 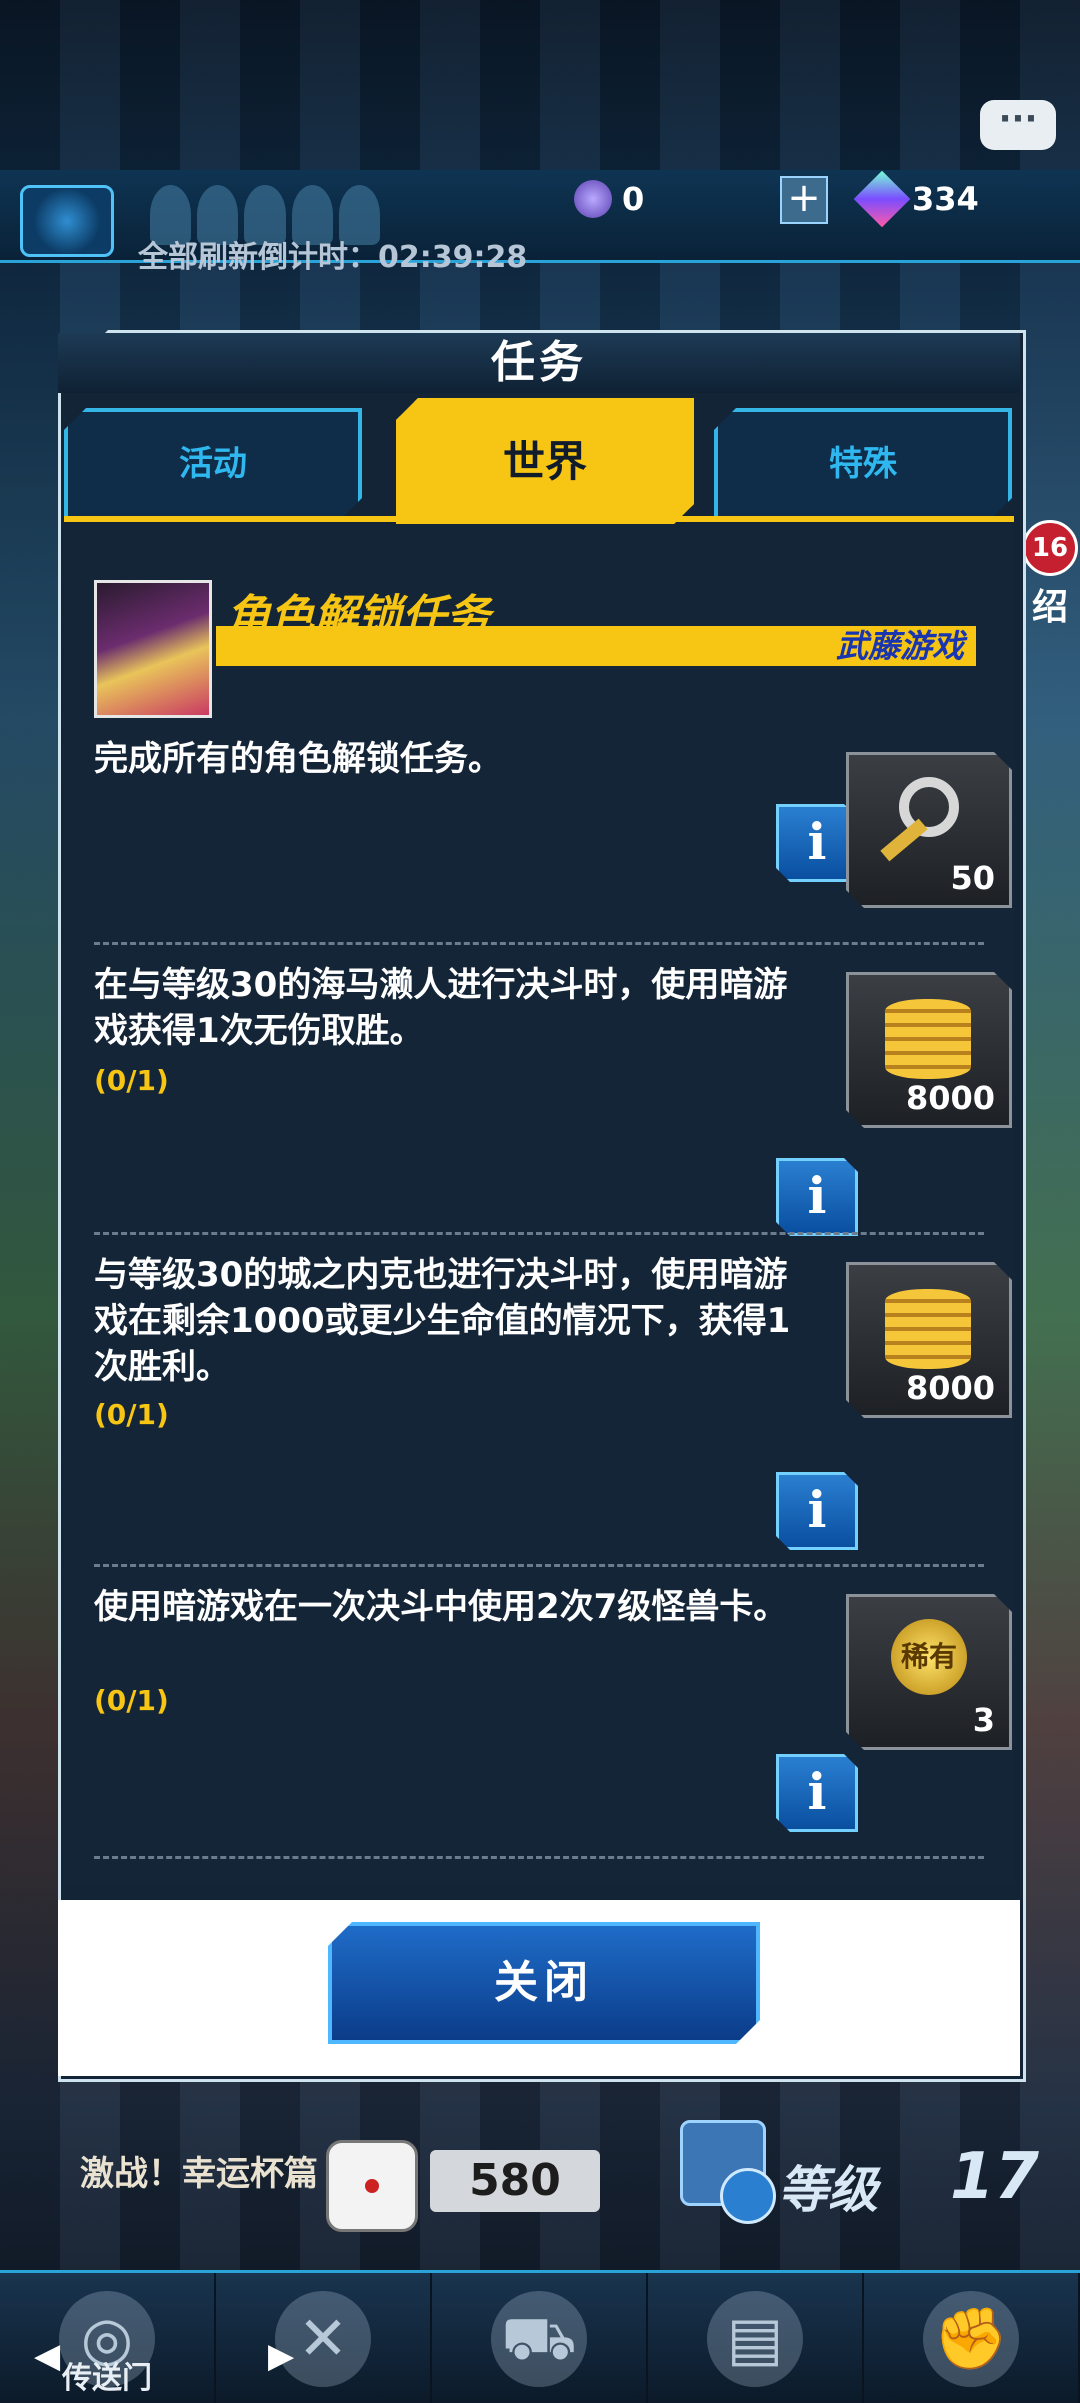 I want to click on nav-portal: ◎ 传送门, so click(x=108, y=2338).